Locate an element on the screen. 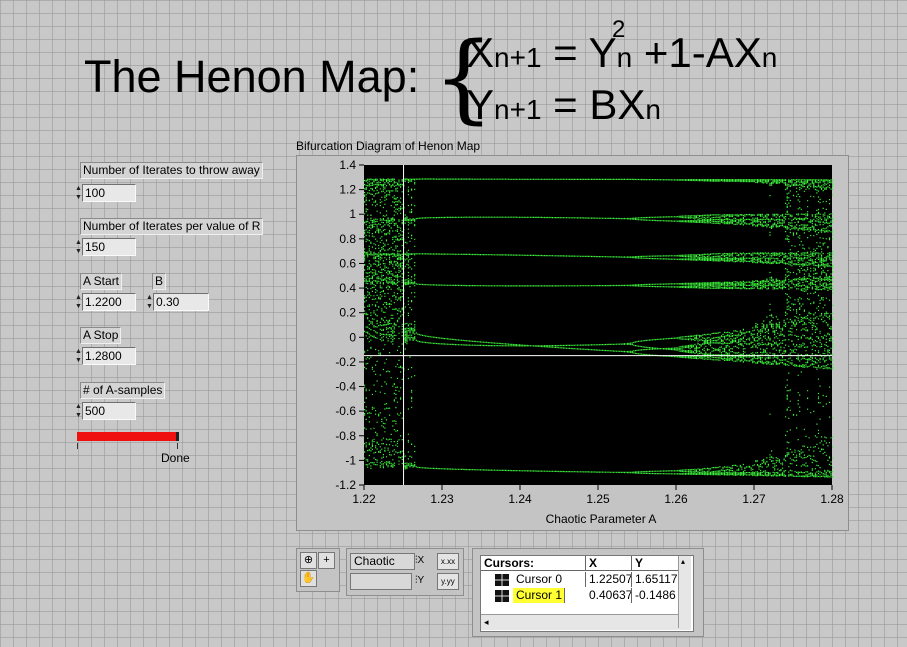 The height and width of the screenshot is (647, 907). y-tick-label: 0 is located at coordinates (352, 337).